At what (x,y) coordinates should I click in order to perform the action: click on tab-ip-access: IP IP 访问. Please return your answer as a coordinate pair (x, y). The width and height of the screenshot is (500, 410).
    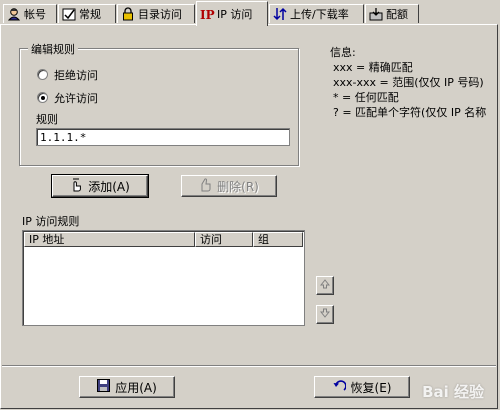
    Looking at the image, I should click on (232, 13).